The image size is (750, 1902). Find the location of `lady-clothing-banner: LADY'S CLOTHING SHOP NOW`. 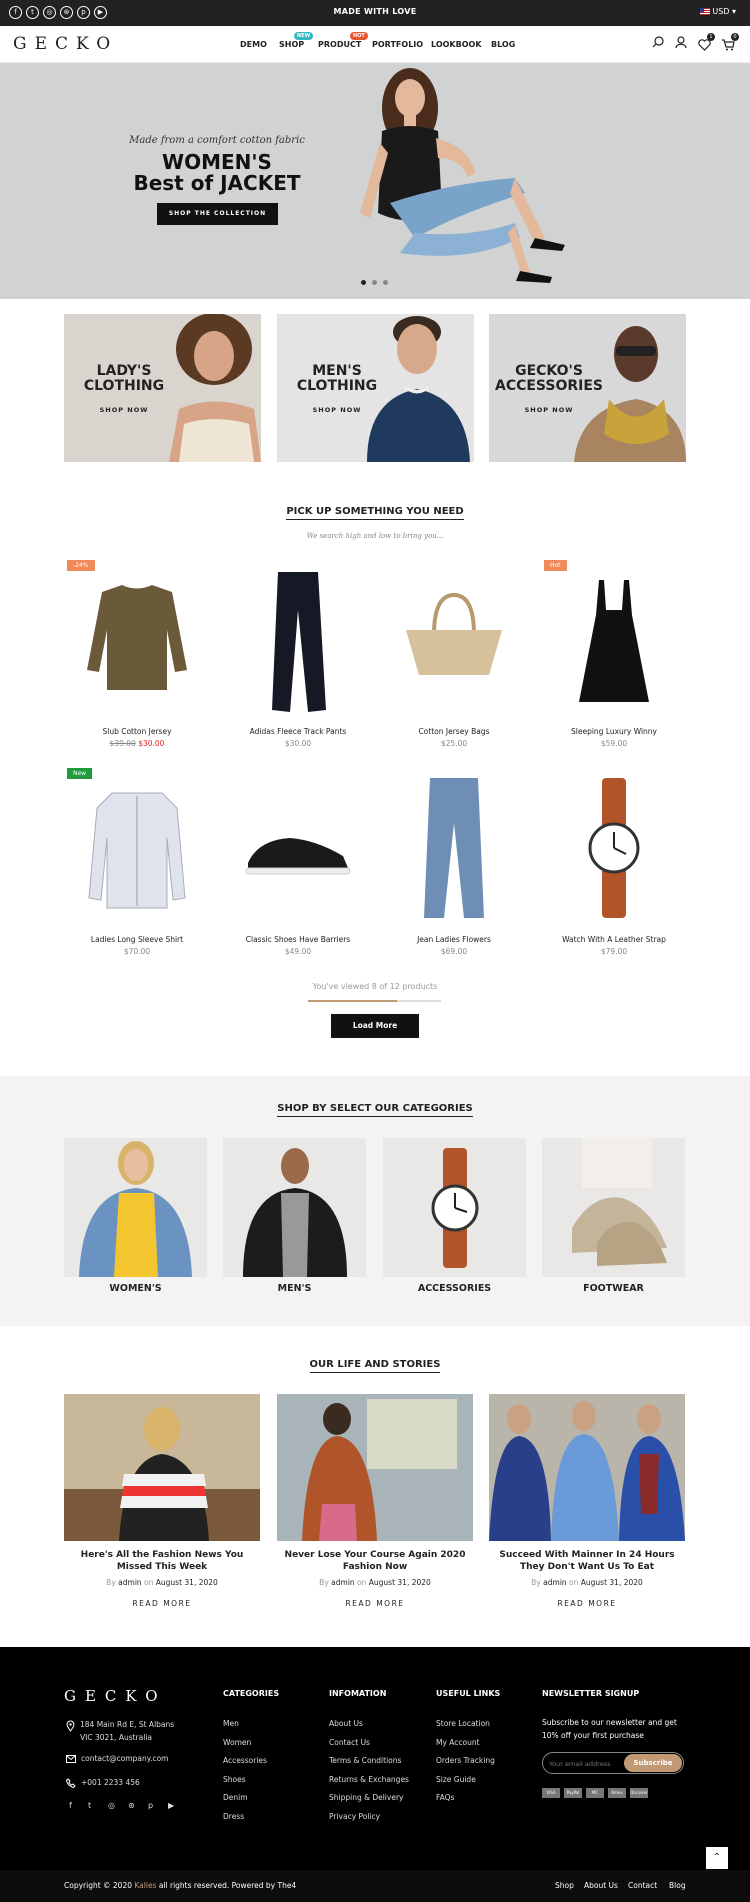

lady-clothing-banner: LADY'S CLOTHING SHOP NOW is located at coordinates (162, 388).